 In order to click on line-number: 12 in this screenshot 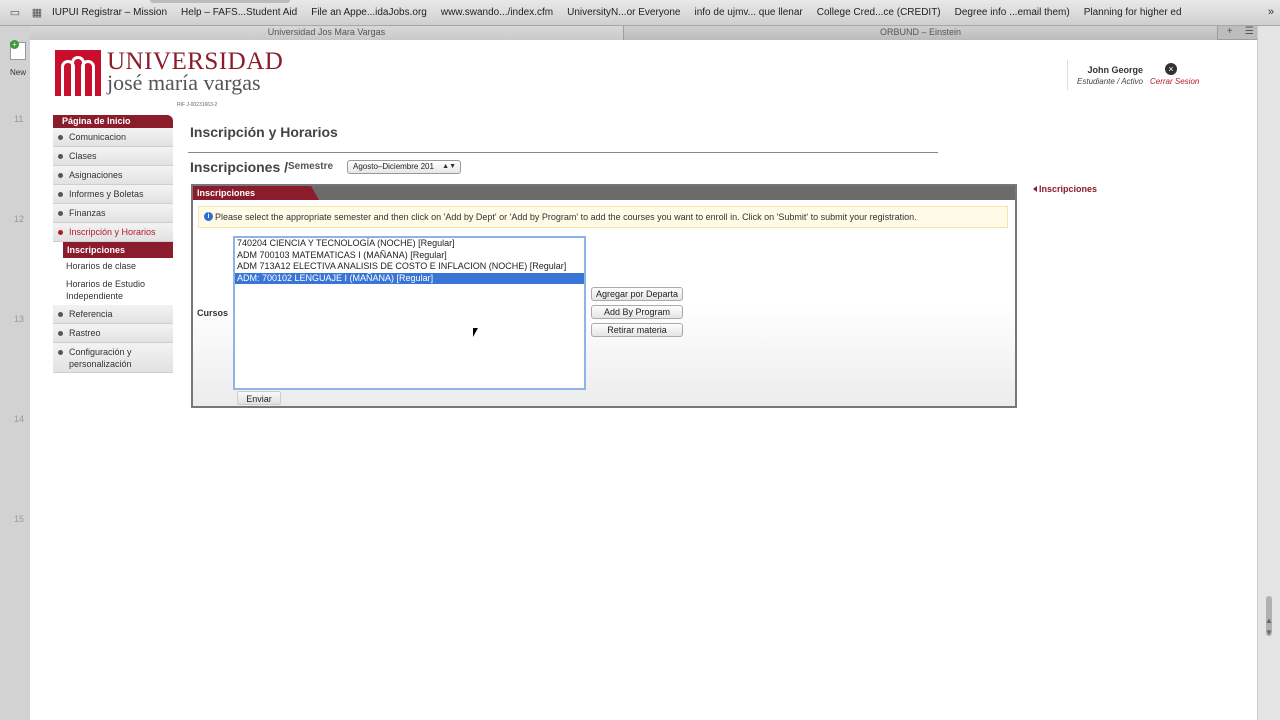, I will do `click(19, 219)`.